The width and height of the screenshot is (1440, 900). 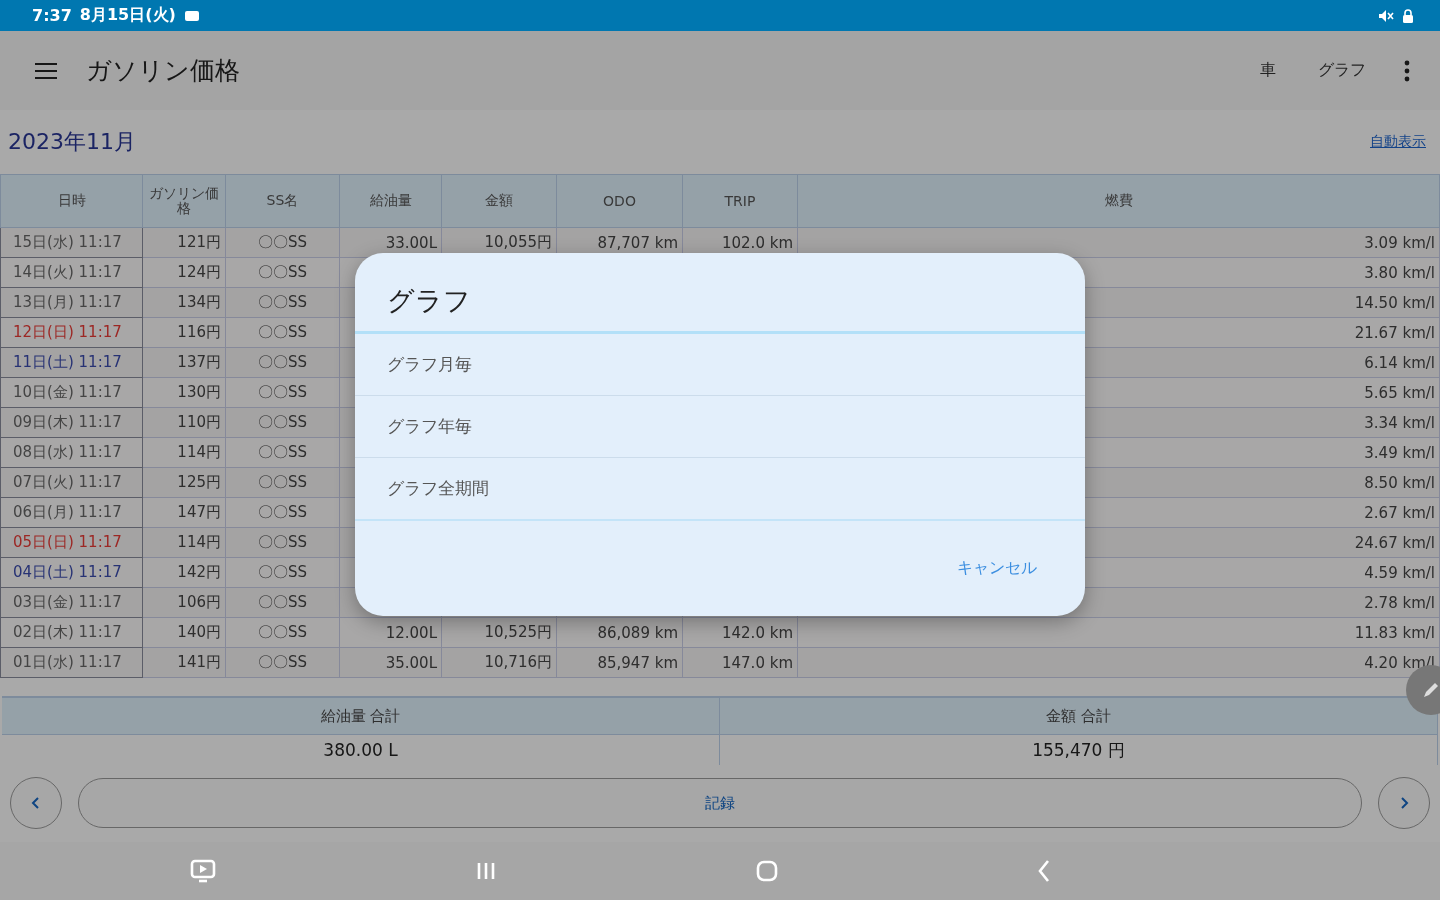 I want to click on month-title: 2023年11月, so click(x=72, y=142).